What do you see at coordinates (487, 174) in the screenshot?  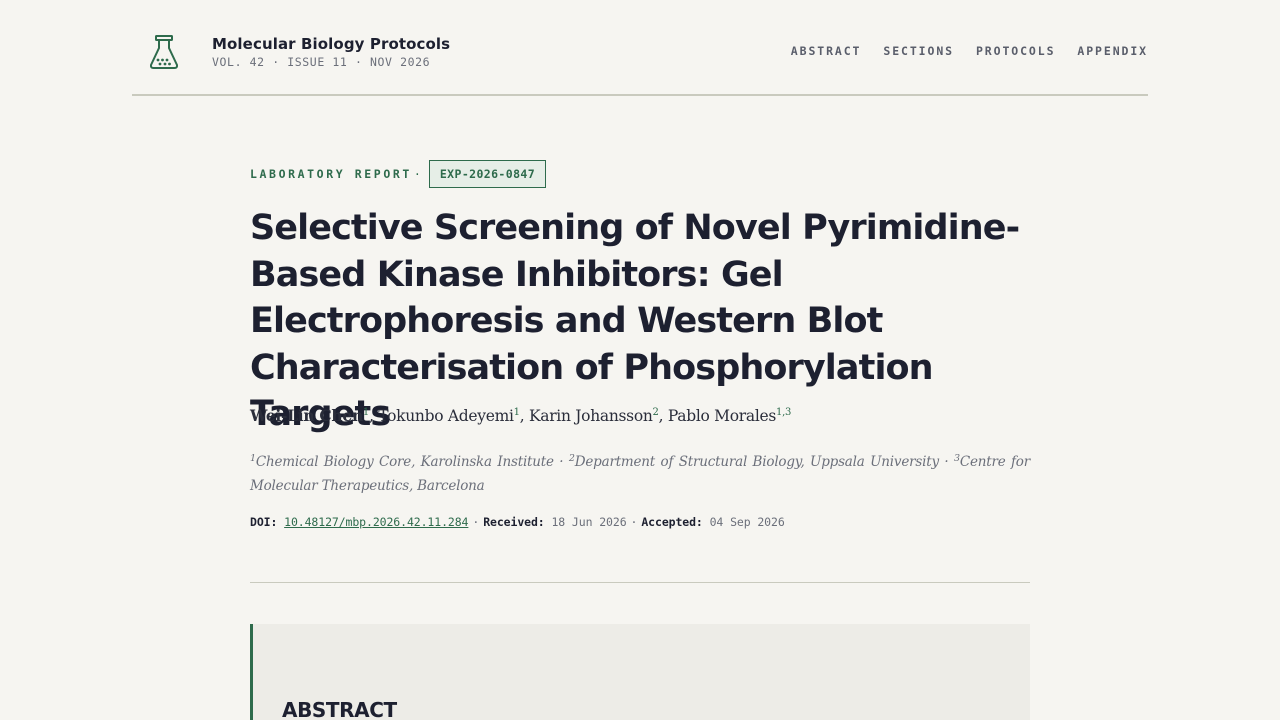 I see `report-id-badge: EXP-2026-0847` at bounding box center [487, 174].